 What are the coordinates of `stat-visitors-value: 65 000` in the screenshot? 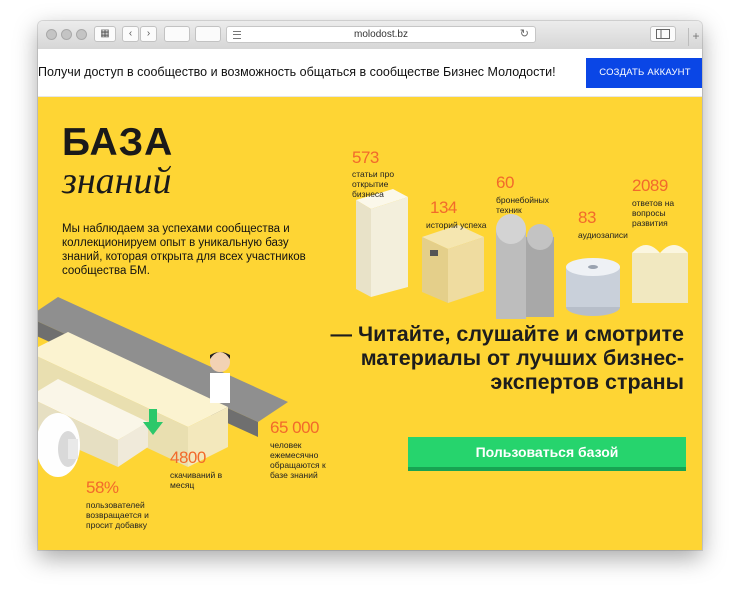 It's located at (295, 427).